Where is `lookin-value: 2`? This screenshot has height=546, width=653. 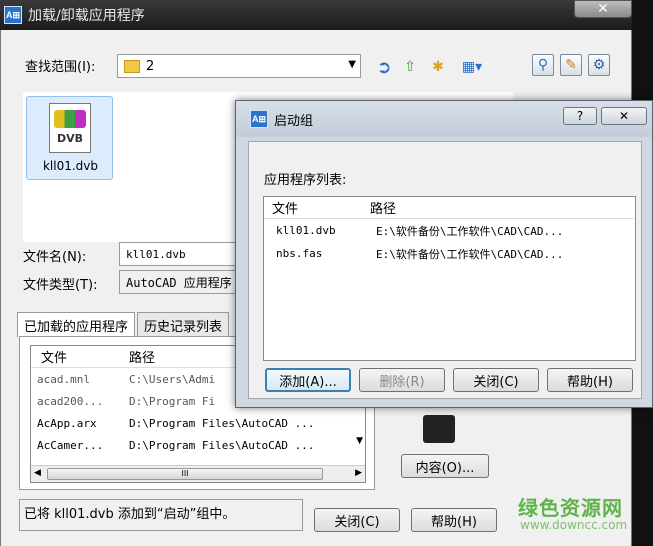
lookin-value: 2 is located at coordinates (150, 66).